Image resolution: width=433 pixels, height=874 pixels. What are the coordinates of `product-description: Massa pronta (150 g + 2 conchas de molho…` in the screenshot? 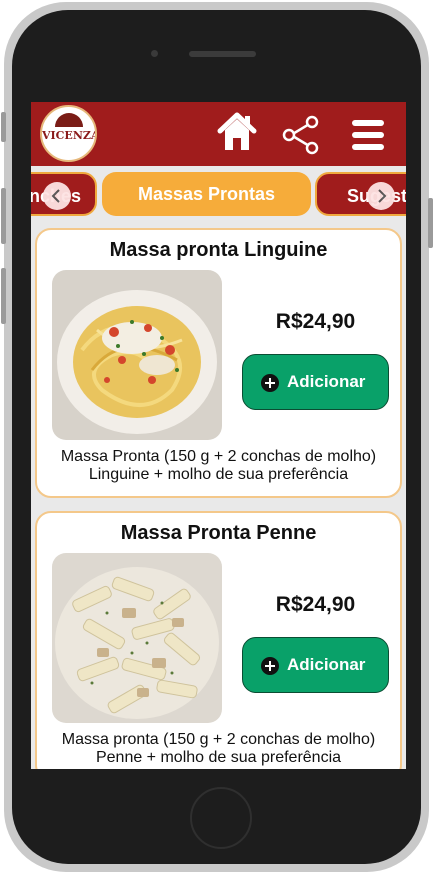 It's located at (218, 749).